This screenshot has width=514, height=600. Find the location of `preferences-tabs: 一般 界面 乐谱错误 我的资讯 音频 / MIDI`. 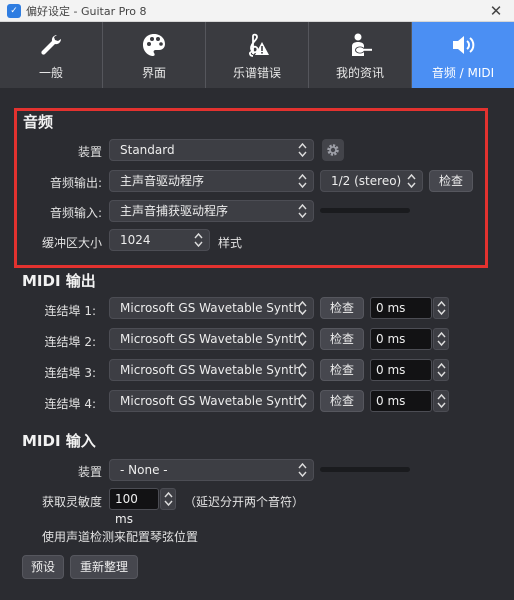

preferences-tabs: 一般 界面 乐谱错误 我的资讯 音频 / MIDI is located at coordinates (257, 55).